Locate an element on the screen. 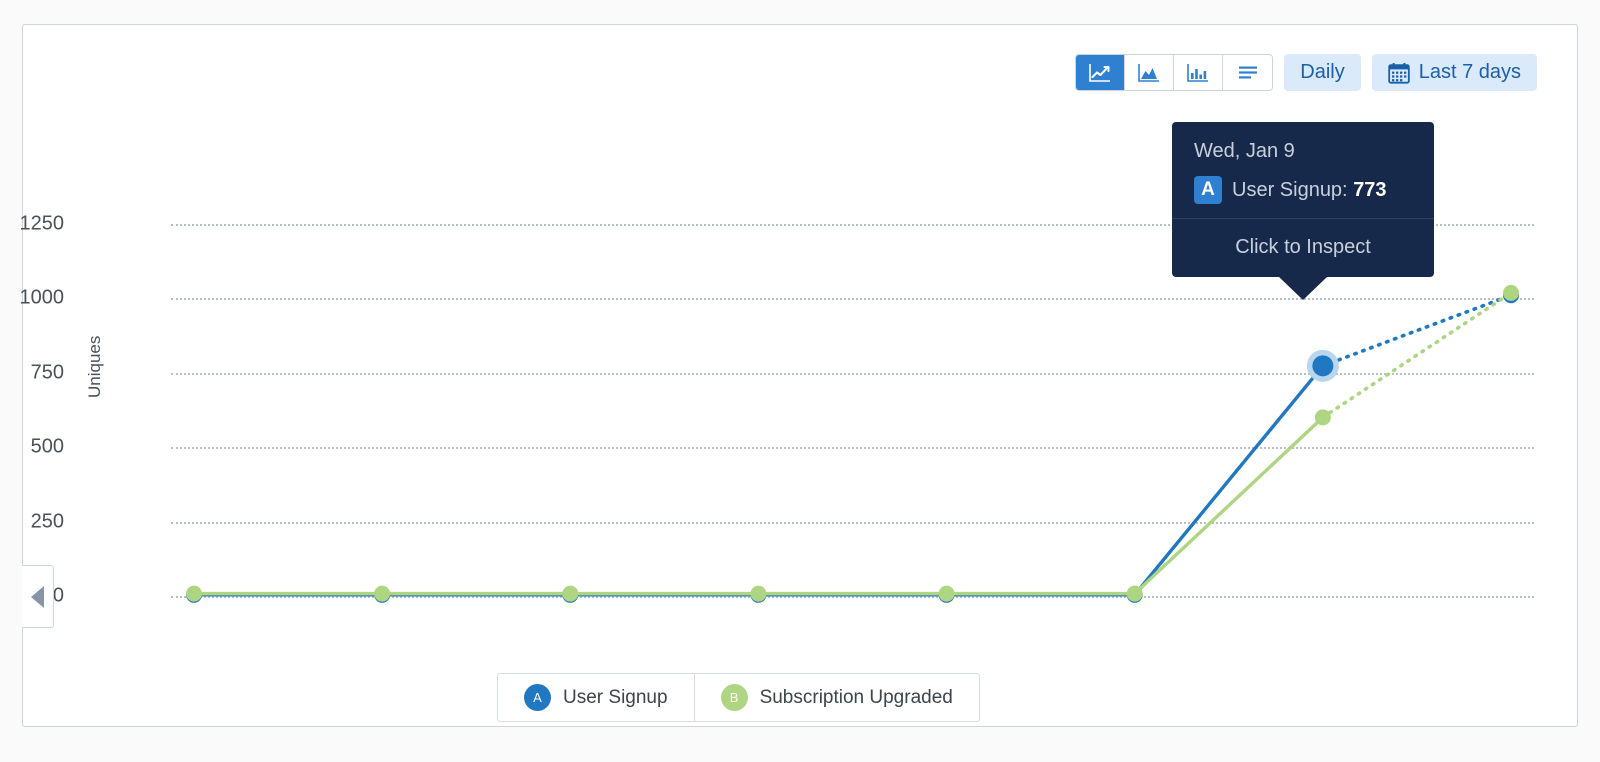  y-tick-label: 250 is located at coordinates (47, 521).